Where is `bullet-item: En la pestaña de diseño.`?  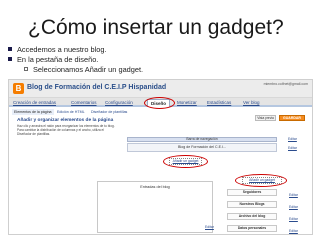
bullet-item: En la pestaña de diseño. is located at coordinates (75, 59).